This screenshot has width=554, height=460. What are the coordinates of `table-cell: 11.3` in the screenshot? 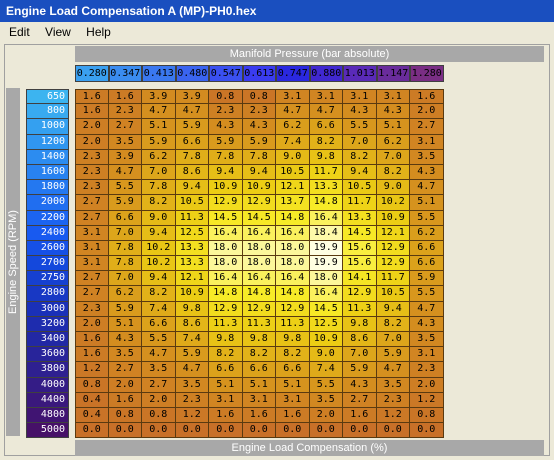 It's located at (293, 324).